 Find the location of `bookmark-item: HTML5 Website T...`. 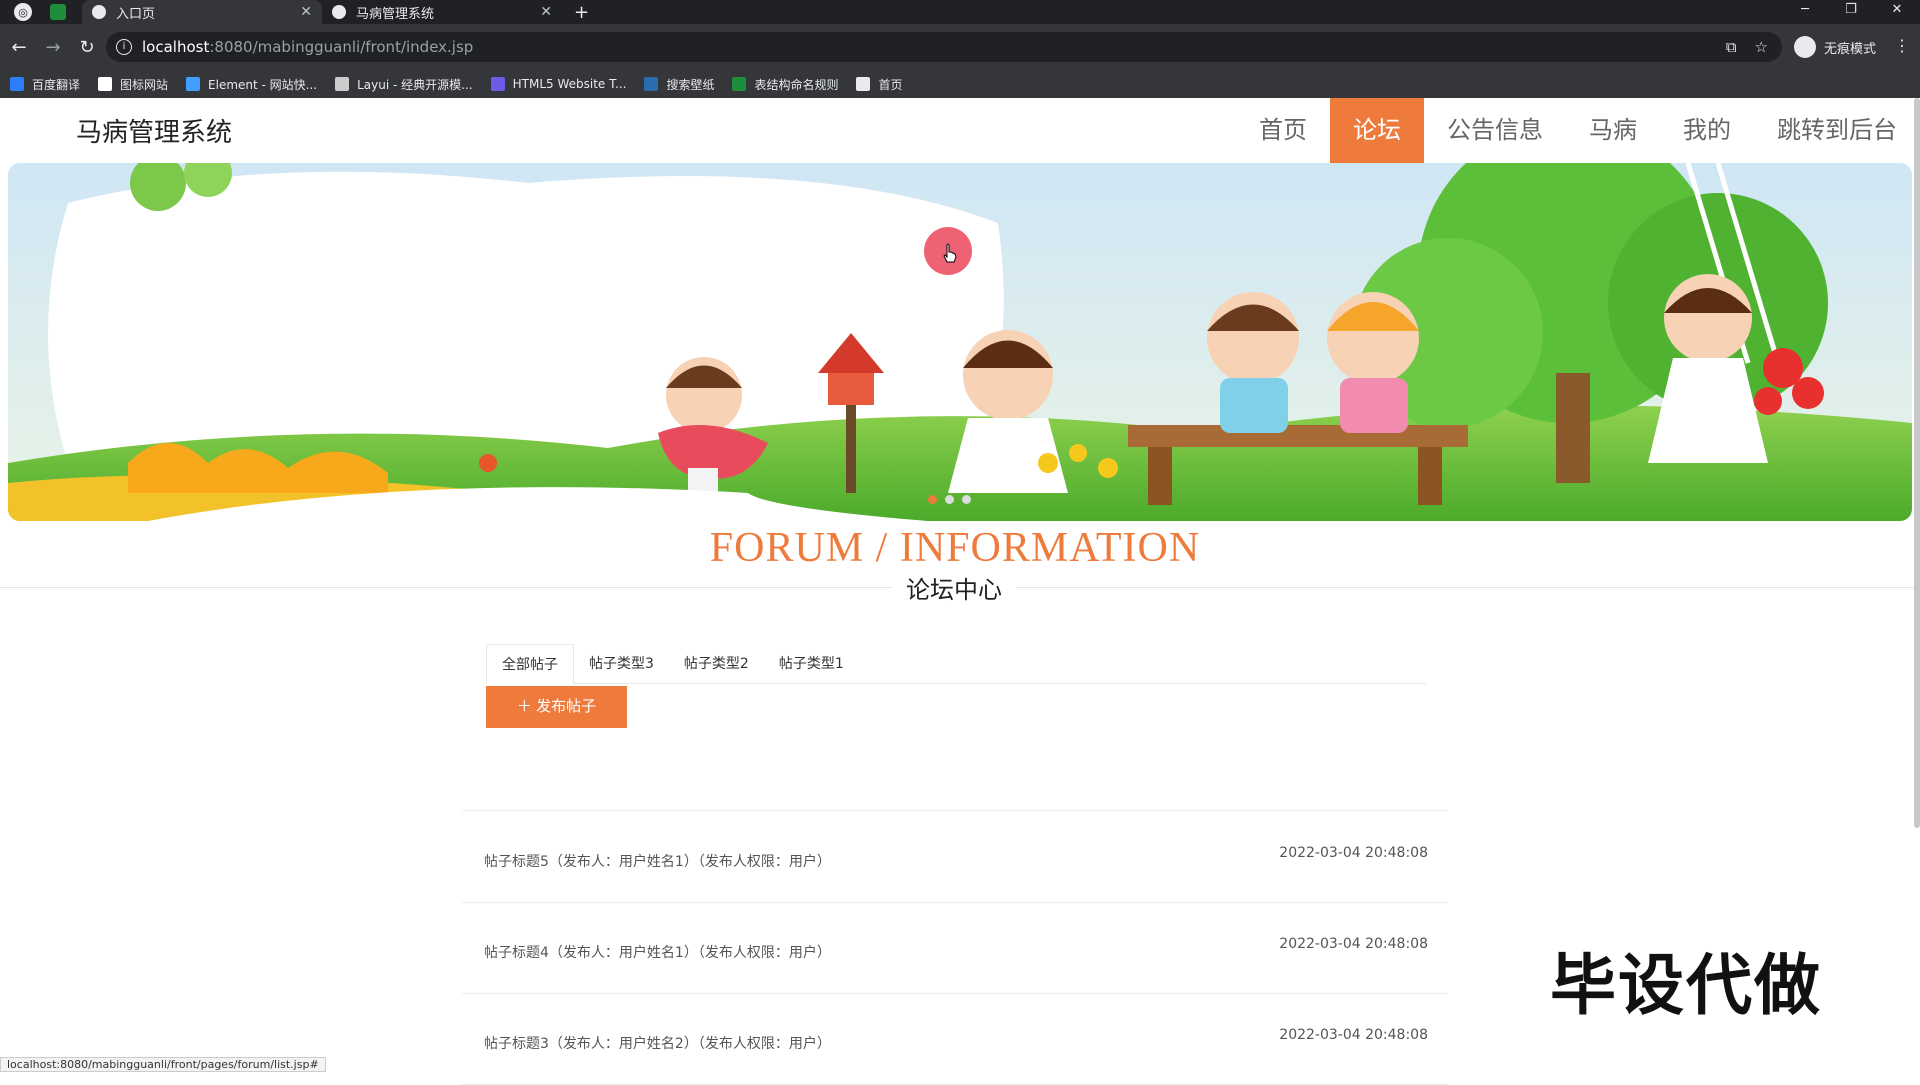

bookmark-item: HTML5 Website T... is located at coordinates (558, 84).